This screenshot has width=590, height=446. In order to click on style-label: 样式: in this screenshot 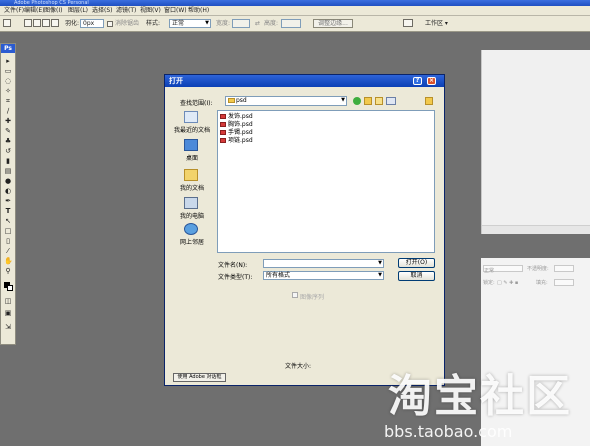, I will do `click(153, 23)`.